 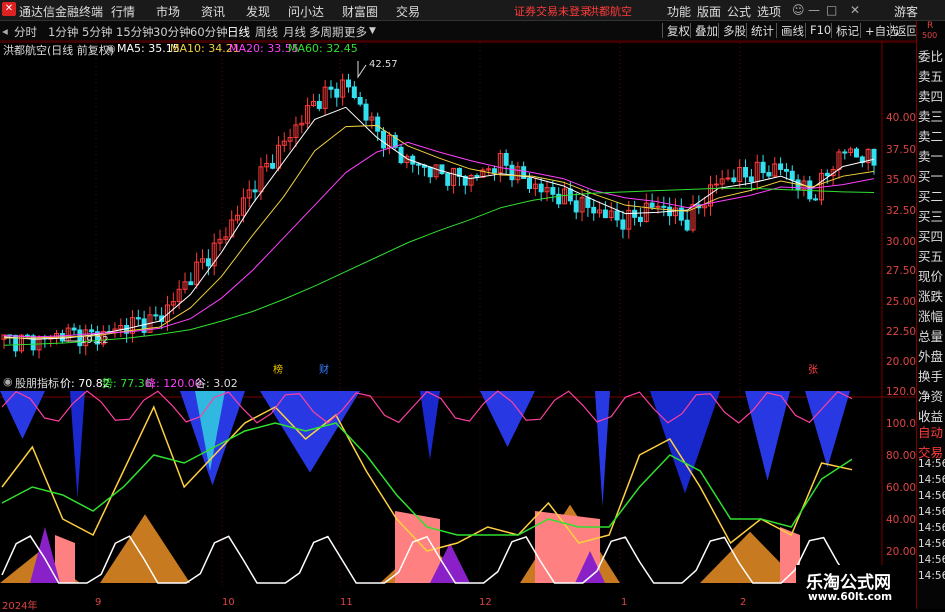 I want to click on menu-hangqing: 行情, so click(x=123, y=11).